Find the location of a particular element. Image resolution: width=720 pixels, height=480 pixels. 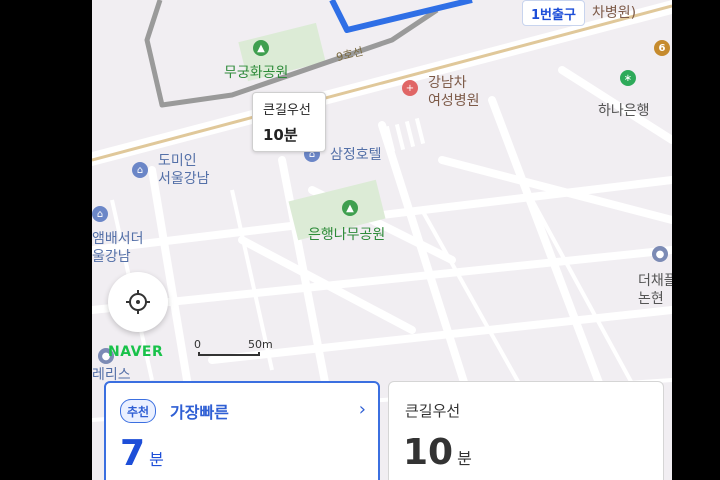

park-label: 은행나무공원 is located at coordinates (347, 235).